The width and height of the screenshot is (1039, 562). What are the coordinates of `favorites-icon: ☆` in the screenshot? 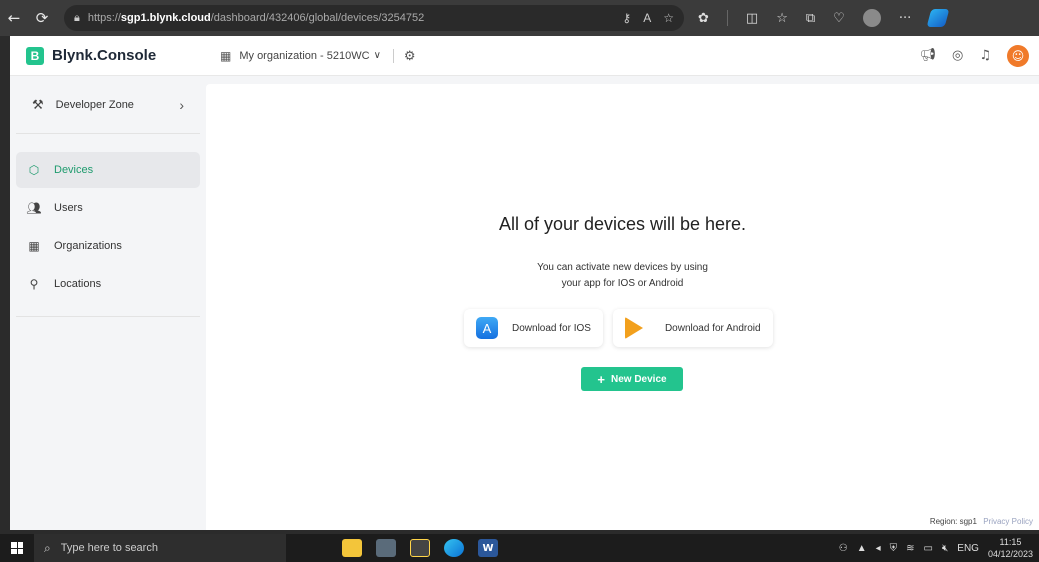 It's located at (782, 18).